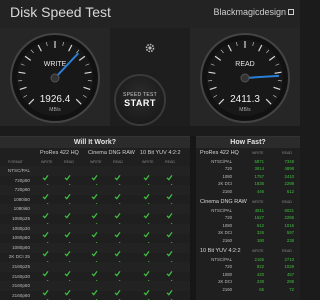  Describe the element at coordinates (260, 274) in the screenshot. I see `how-fast-write-fps: 420` at that location.